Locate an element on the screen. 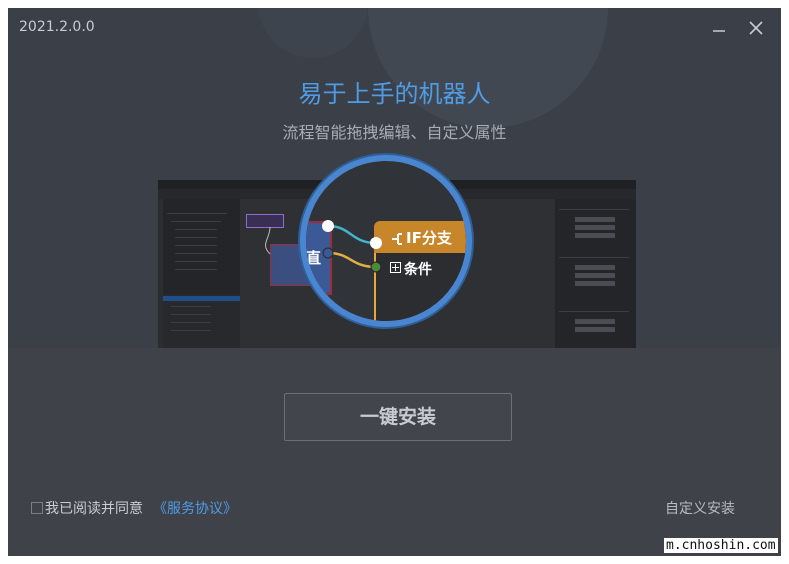 This screenshot has height=564, width=789. if-branch-icon is located at coordinates (397, 239).